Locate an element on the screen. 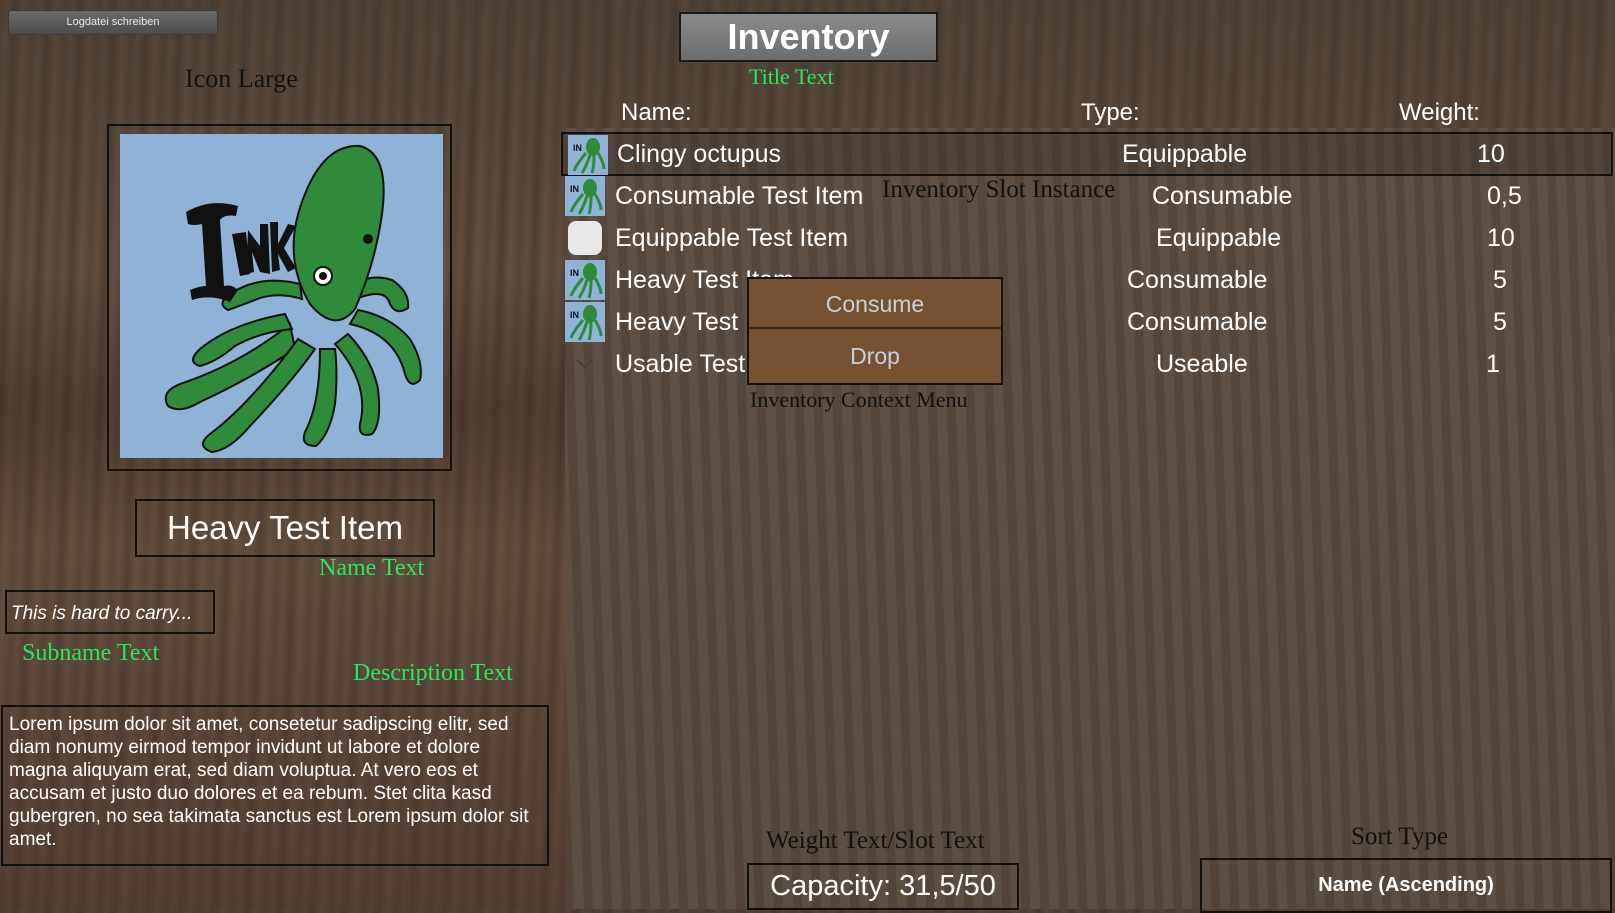  item-name: Equippable Test Item is located at coordinates (732, 238).